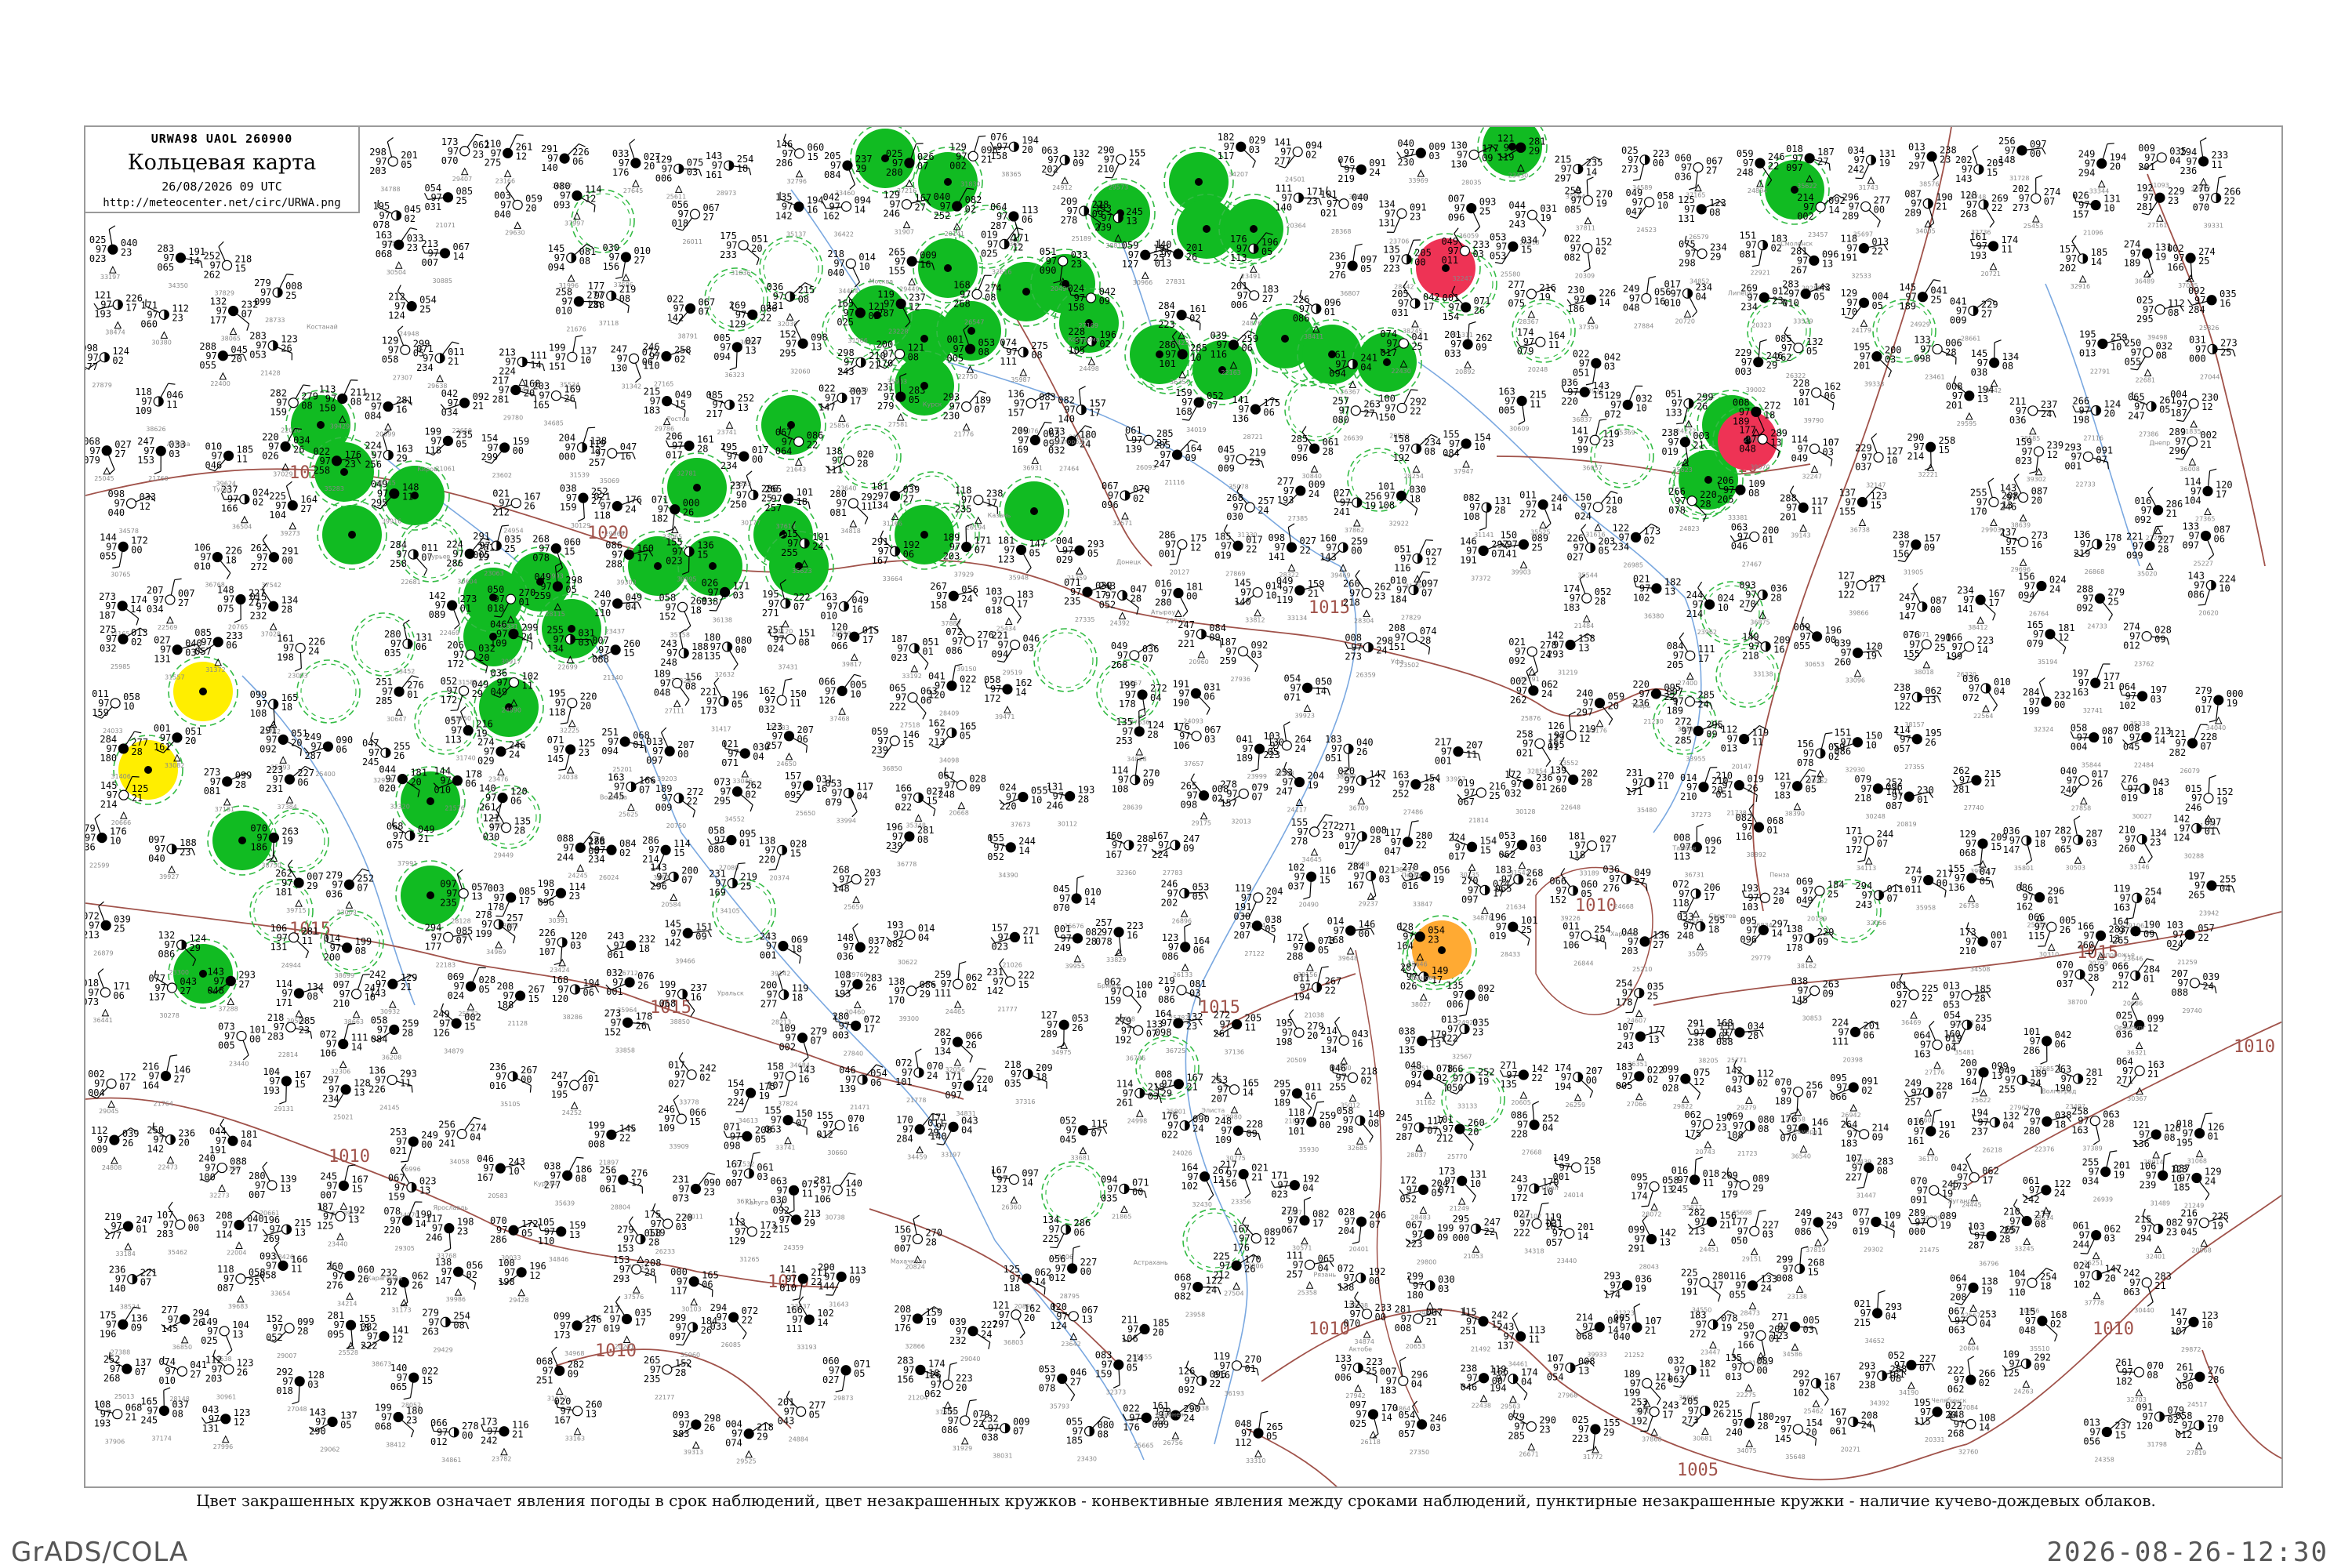 Image resolution: width=2352 pixels, height=1568 pixels. I want to click on city-label: Астана, so click(179, 444).